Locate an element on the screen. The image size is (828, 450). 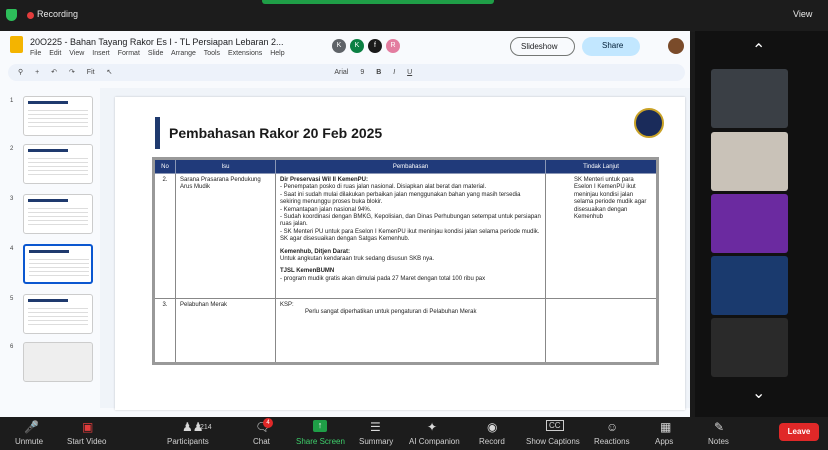
thumb-number: 2 is located at coordinates (12, 149).